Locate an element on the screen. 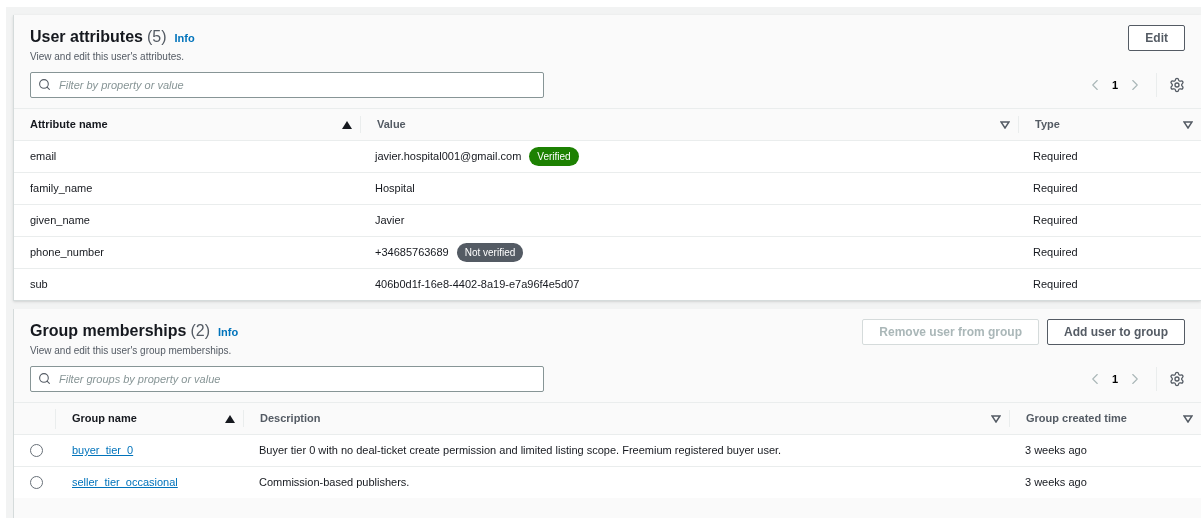 This screenshot has height=518, width=1201. table-cell-text: given_name is located at coordinates (60, 221).